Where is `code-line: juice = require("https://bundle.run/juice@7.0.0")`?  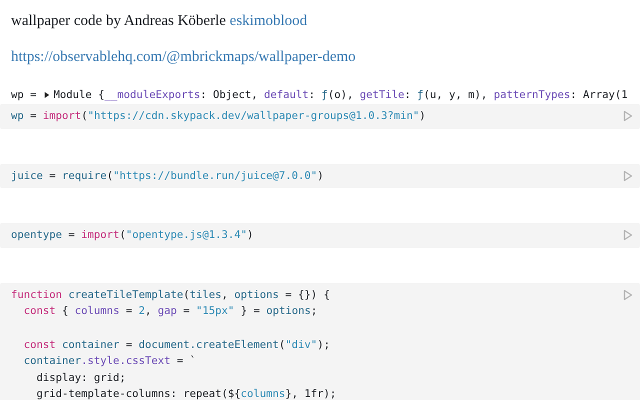
code-line: juice = require("https://bundle.run/juice@7.0.0") is located at coordinates (167, 176).